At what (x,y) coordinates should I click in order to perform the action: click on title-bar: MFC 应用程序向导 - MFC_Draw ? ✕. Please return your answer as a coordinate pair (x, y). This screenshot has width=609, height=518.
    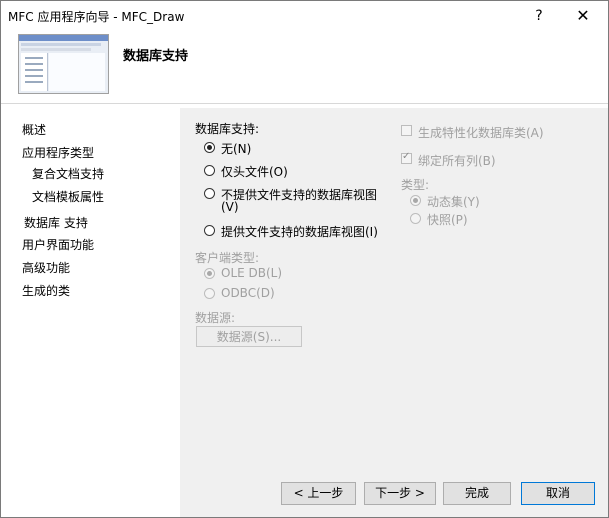
    Looking at the image, I should click on (304, 16).